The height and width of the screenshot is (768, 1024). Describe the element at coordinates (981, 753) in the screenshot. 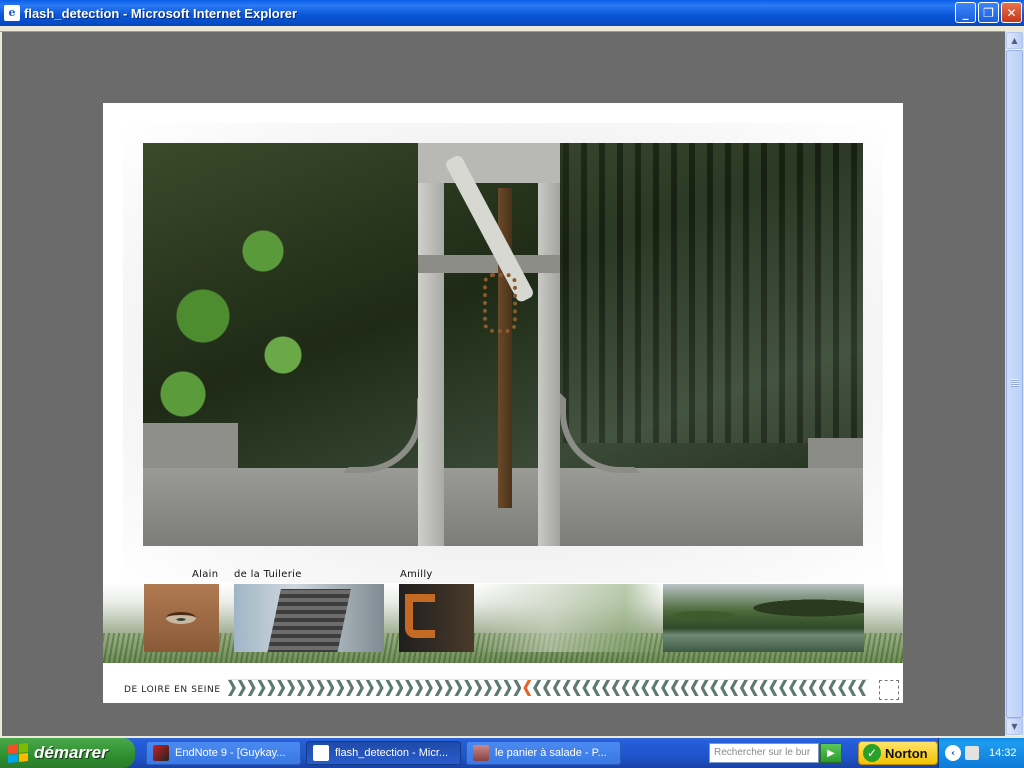

I see `system-tray: ‹ 14:32` at that location.